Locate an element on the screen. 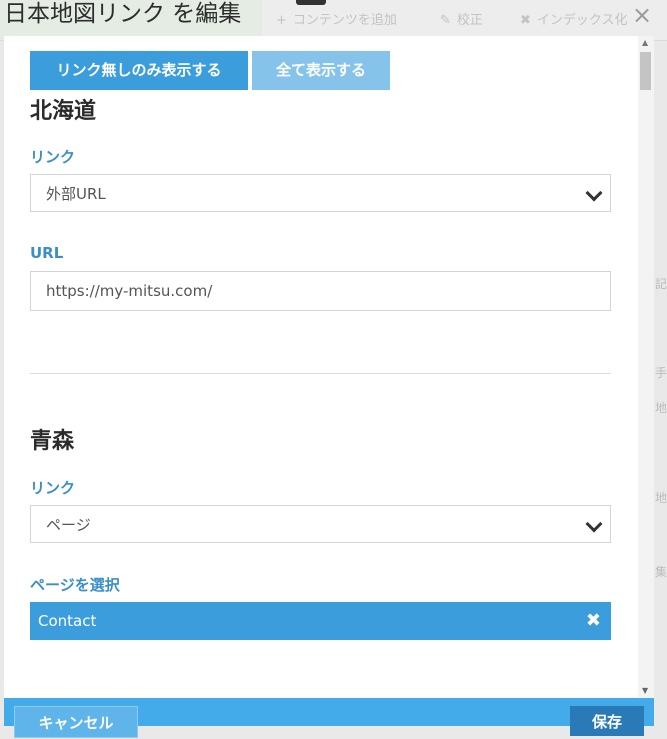 The width and height of the screenshot is (667, 739). save-button: 保存 is located at coordinates (607, 721).